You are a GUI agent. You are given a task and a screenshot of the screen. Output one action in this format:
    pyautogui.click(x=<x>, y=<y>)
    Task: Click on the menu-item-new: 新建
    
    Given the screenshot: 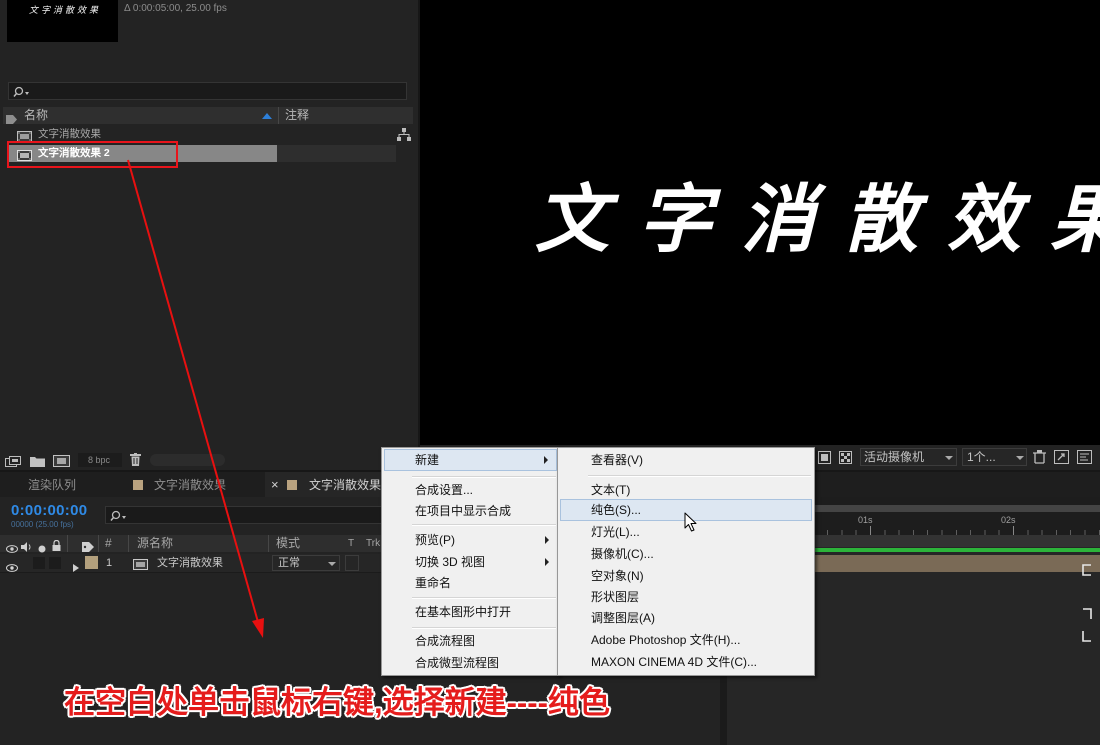 What is the action you would take?
    pyautogui.click(x=470, y=460)
    